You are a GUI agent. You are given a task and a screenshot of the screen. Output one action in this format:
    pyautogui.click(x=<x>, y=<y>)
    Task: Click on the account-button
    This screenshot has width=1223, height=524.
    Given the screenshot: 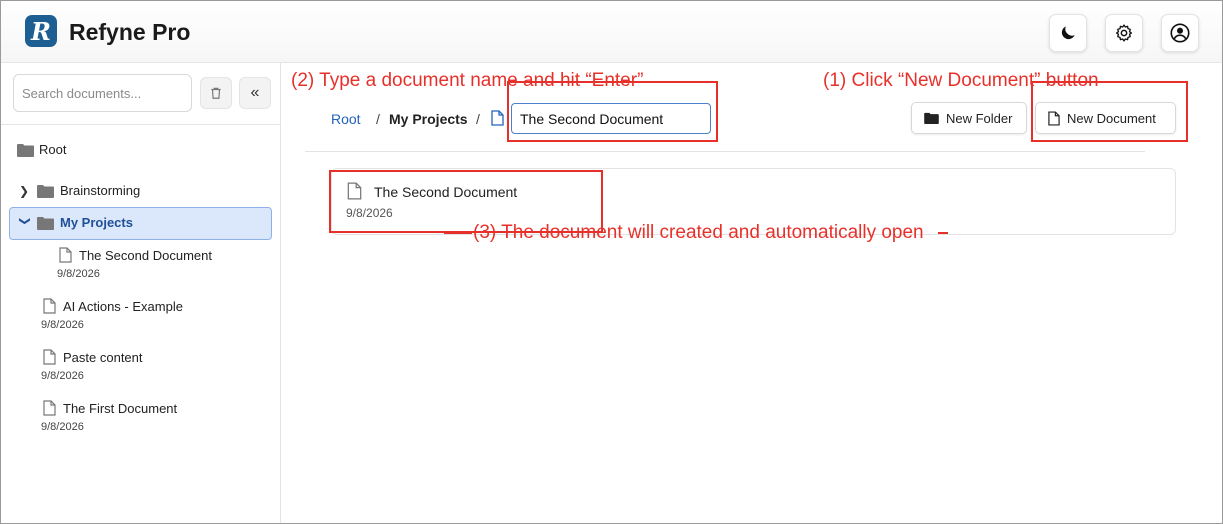 What is the action you would take?
    pyautogui.click(x=1180, y=33)
    